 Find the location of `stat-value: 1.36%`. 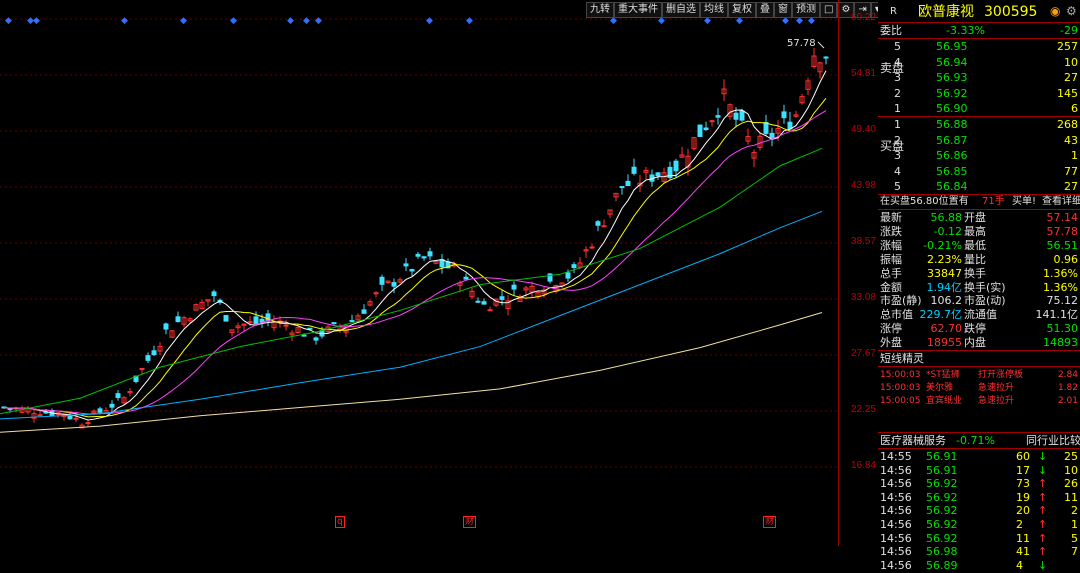

stat-value: 1.36% is located at coordinates (1060, 287).